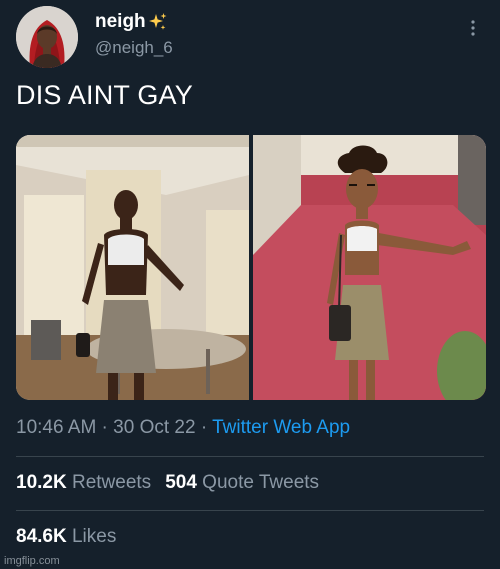  Describe the element at coordinates (32, 561) in the screenshot. I see `imgflip-watermark: imgflip.com` at that location.